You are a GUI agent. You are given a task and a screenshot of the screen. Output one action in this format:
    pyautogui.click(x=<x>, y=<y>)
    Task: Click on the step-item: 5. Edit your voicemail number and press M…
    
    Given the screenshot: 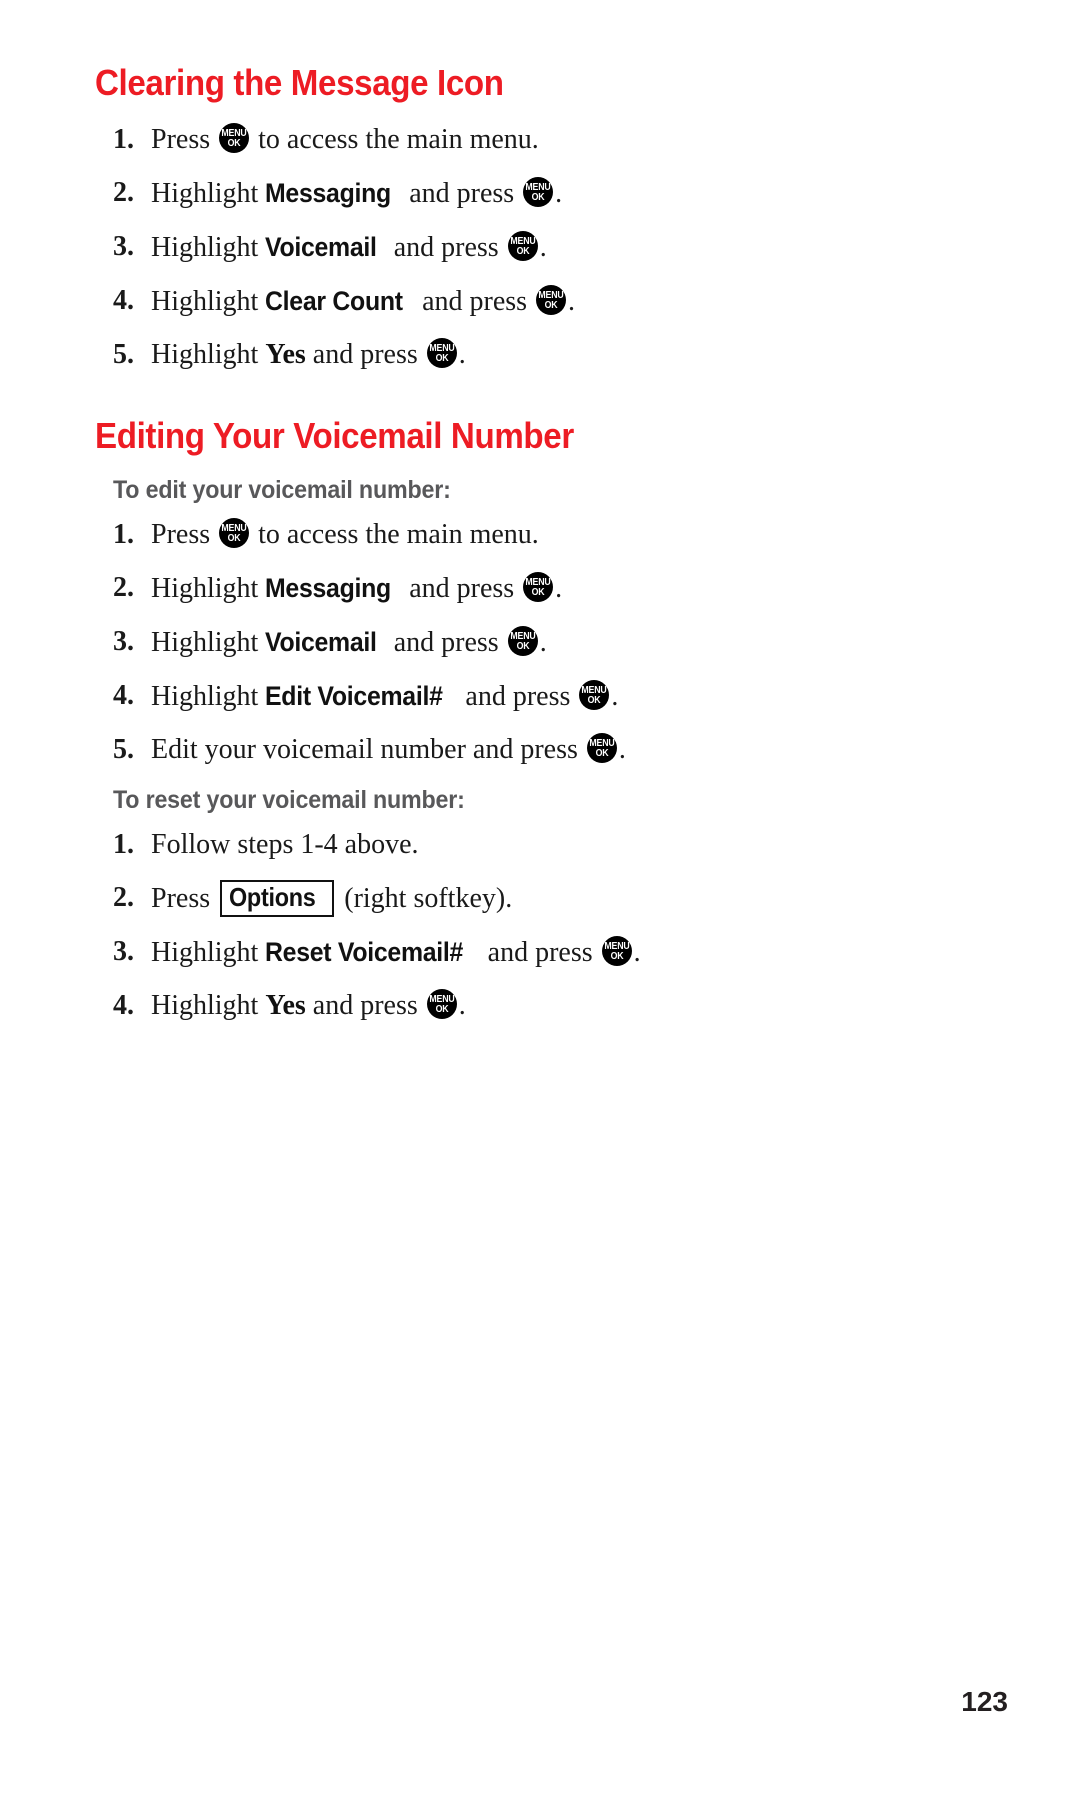 What is the action you would take?
    pyautogui.click(x=549, y=750)
    